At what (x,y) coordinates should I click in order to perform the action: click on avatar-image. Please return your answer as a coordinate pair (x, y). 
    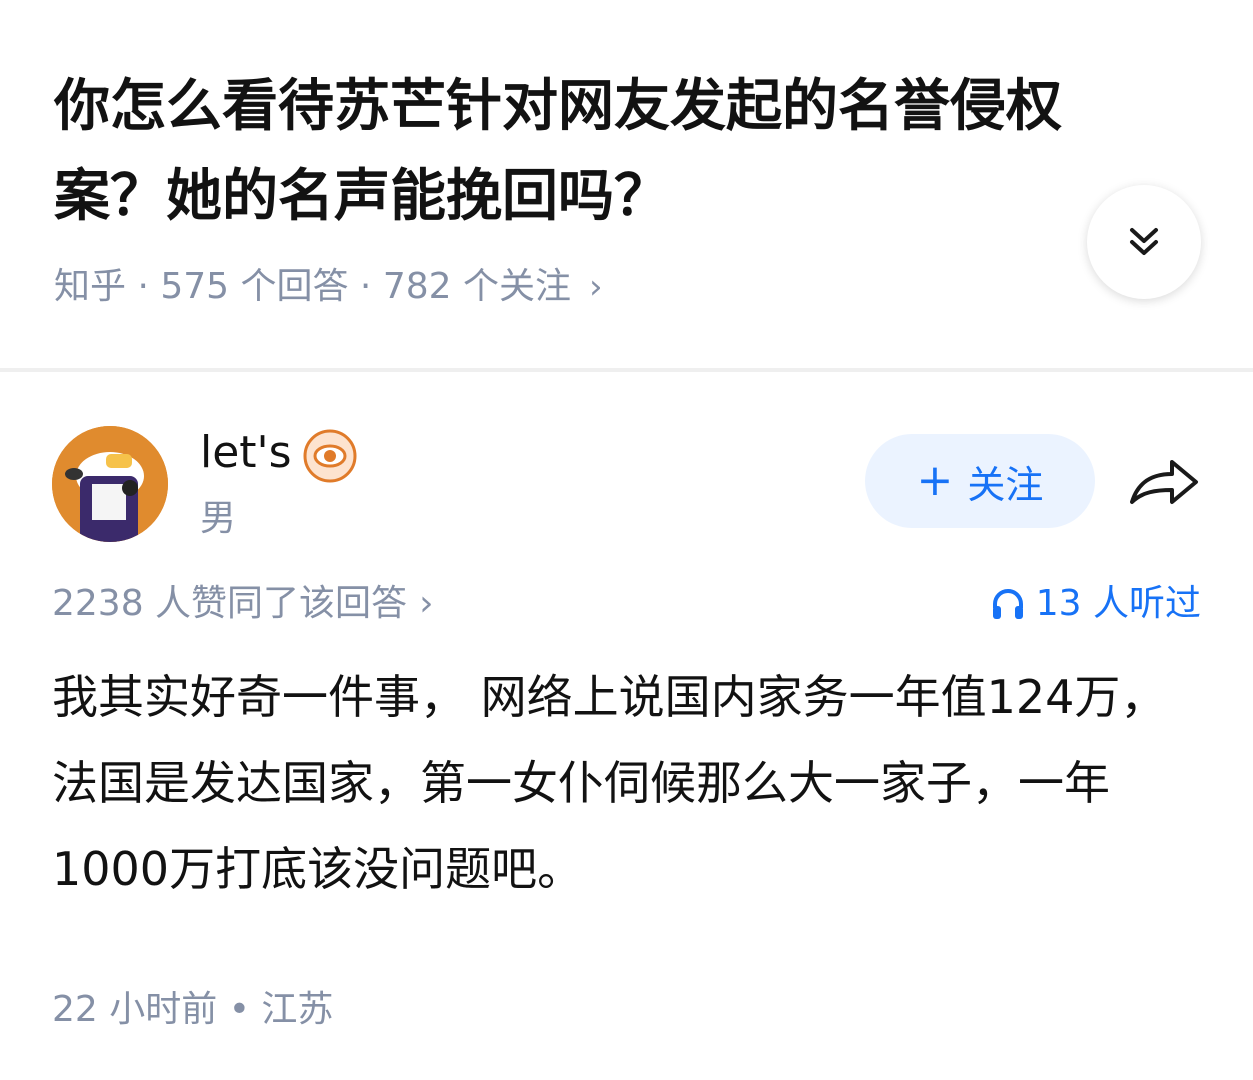
    Looking at the image, I should click on (110, 484).